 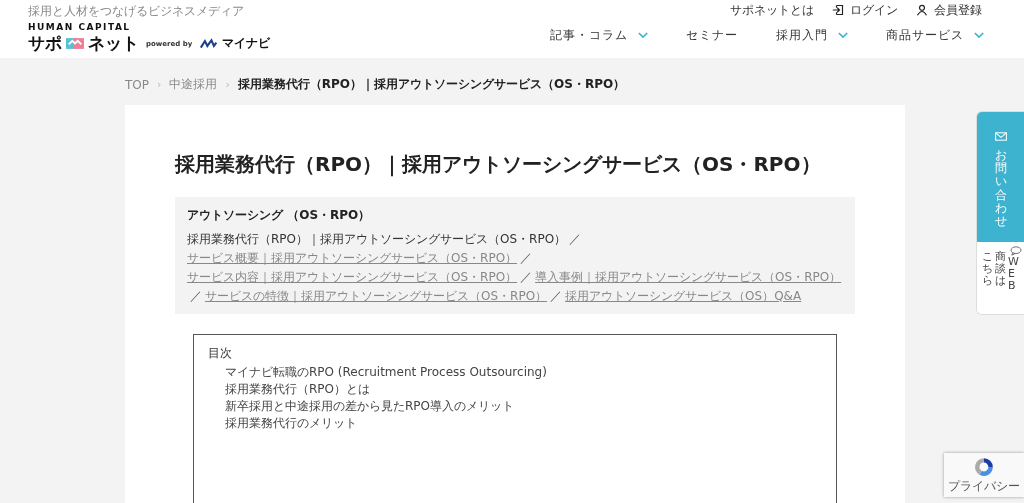 What do you see at coordinates (984, 467) in the screenshot?
I see `recaptcha-icon` at bounding box center [984, 467].